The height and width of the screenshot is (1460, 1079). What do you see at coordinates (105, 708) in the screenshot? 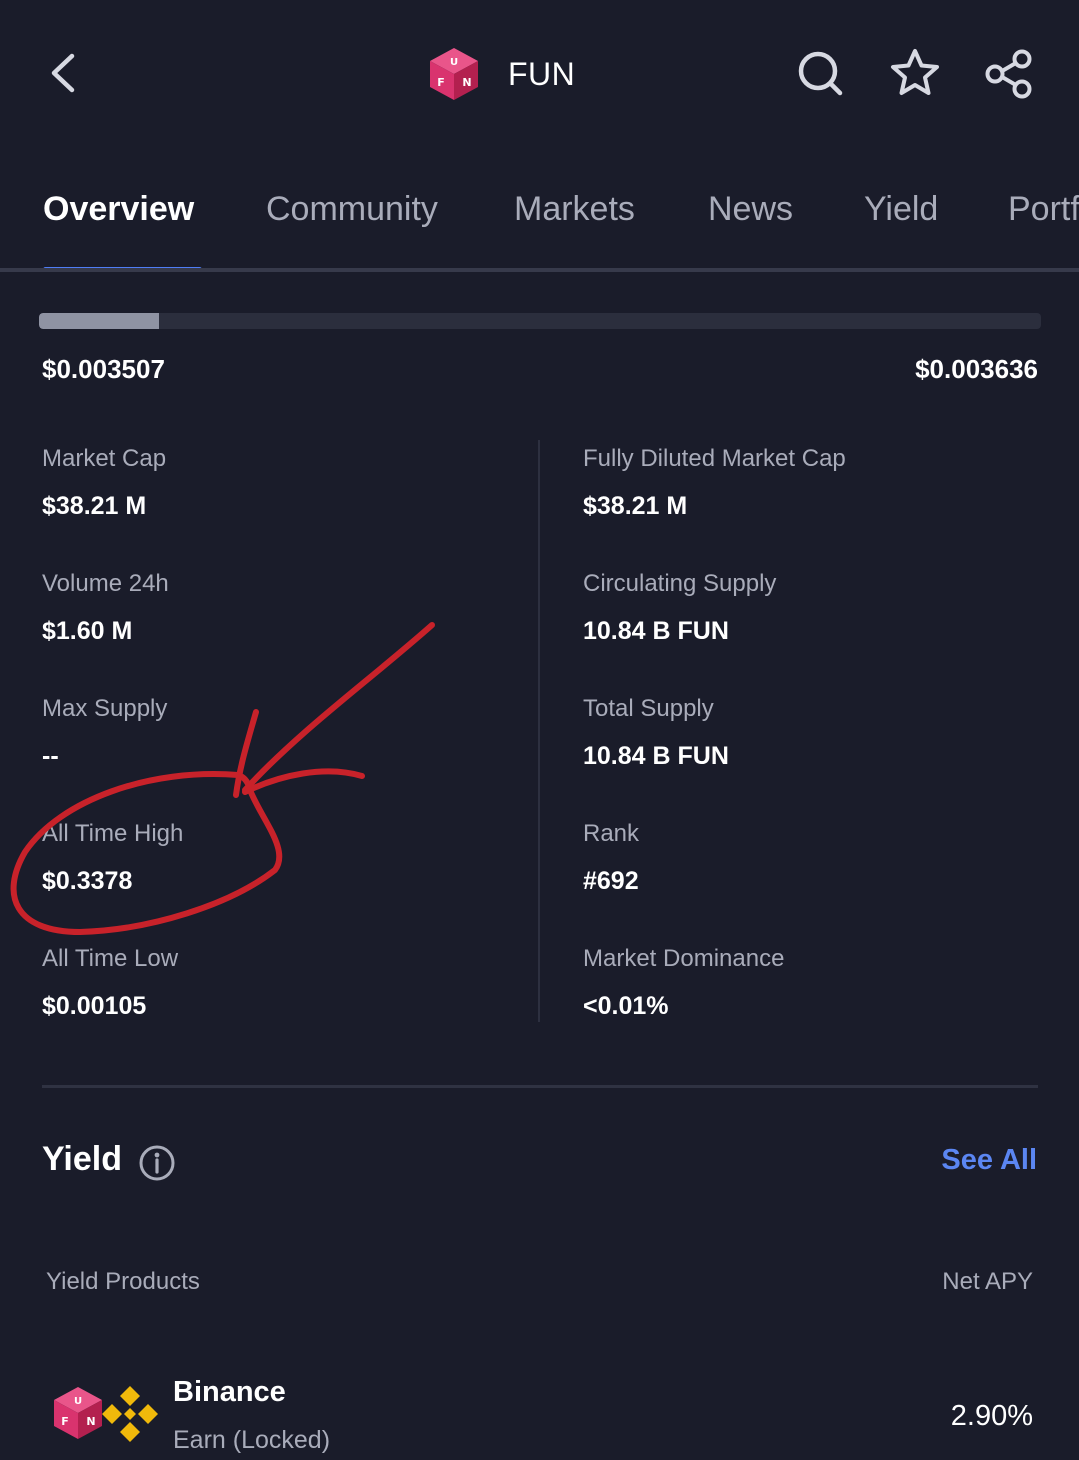
I see `stat-label: Max Supply` at bounding box center [105, 708].